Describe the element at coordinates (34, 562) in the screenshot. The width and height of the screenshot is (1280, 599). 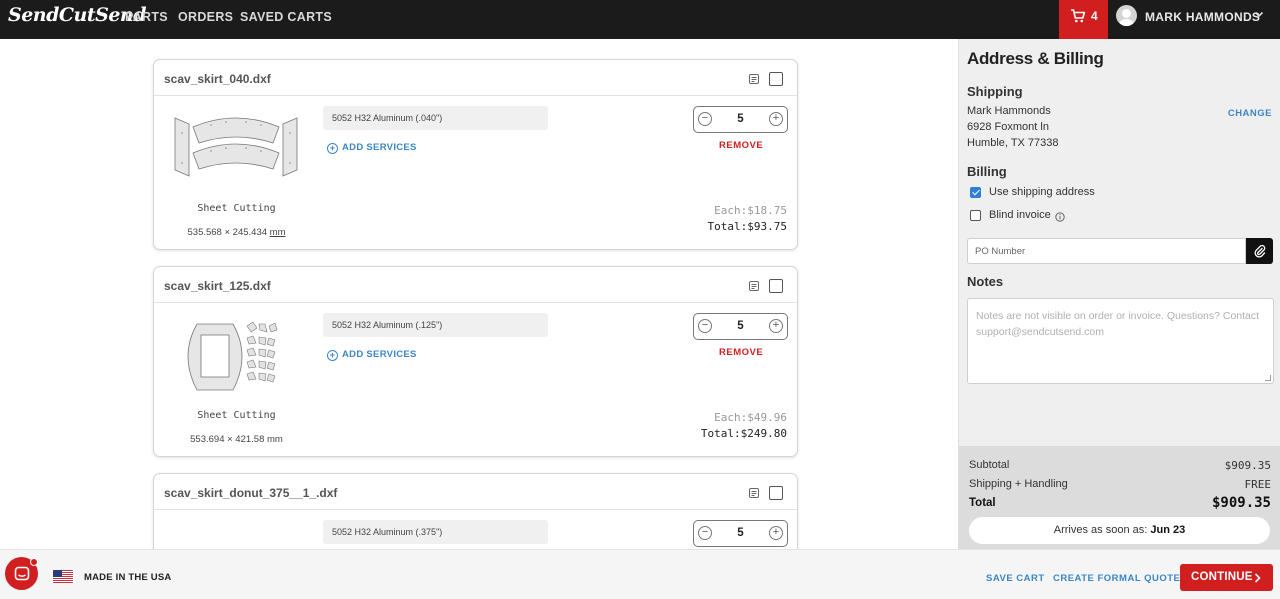
I see `notification-dot` at that location.